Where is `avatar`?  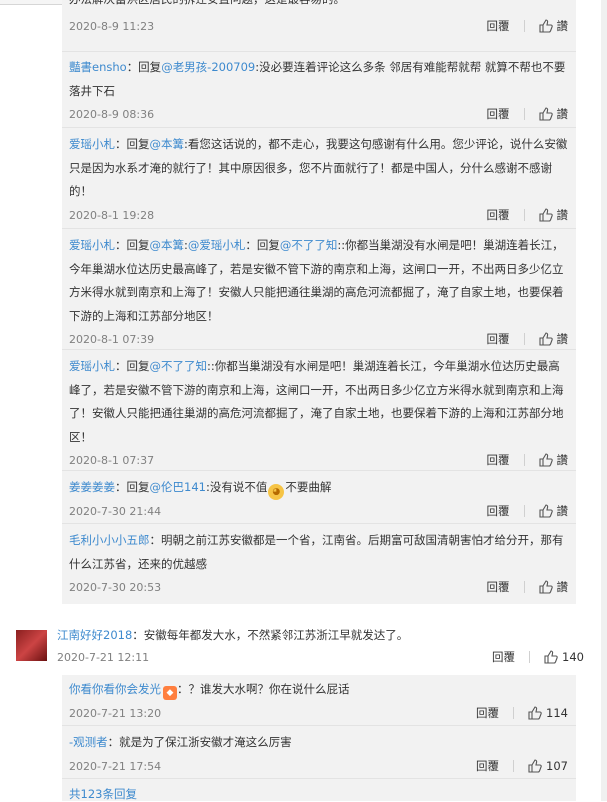
avatar is located at coordinates (31, 645).